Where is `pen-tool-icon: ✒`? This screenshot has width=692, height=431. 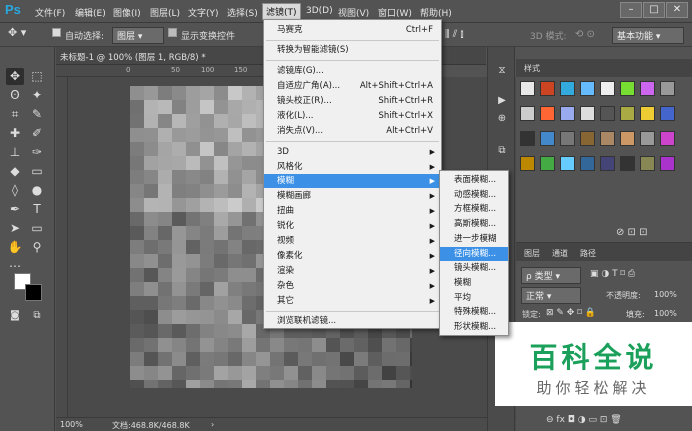
pen-tool-icon: ✒ is located at coordinates (15, 209).